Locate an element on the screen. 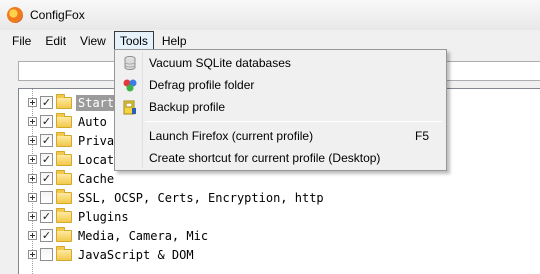 The height and width of the screenshot is (274, 540). menu-item-launch-firefox: Launch Firefox (current profile) F5 is located at coordinates (280, 136).